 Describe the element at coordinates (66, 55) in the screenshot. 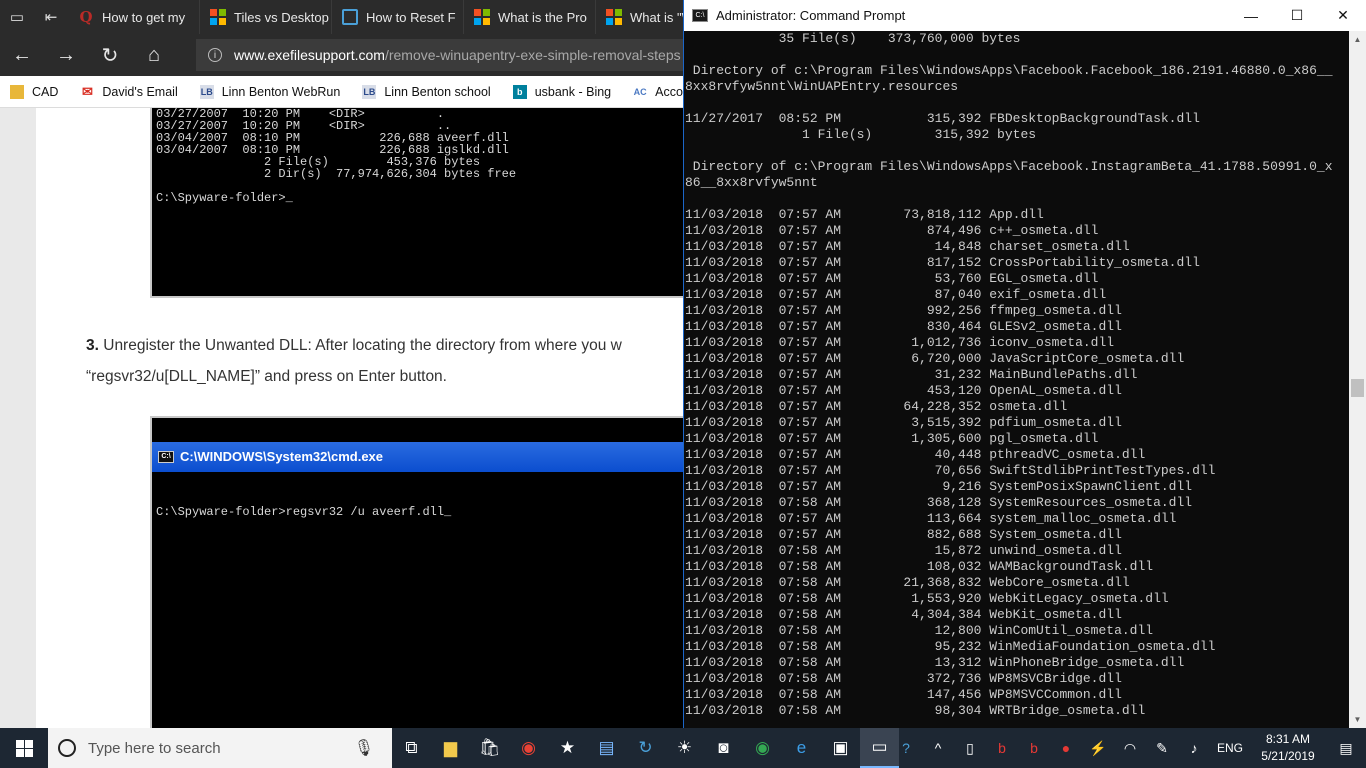

I see `forward-arrow-icon: →` at that location.